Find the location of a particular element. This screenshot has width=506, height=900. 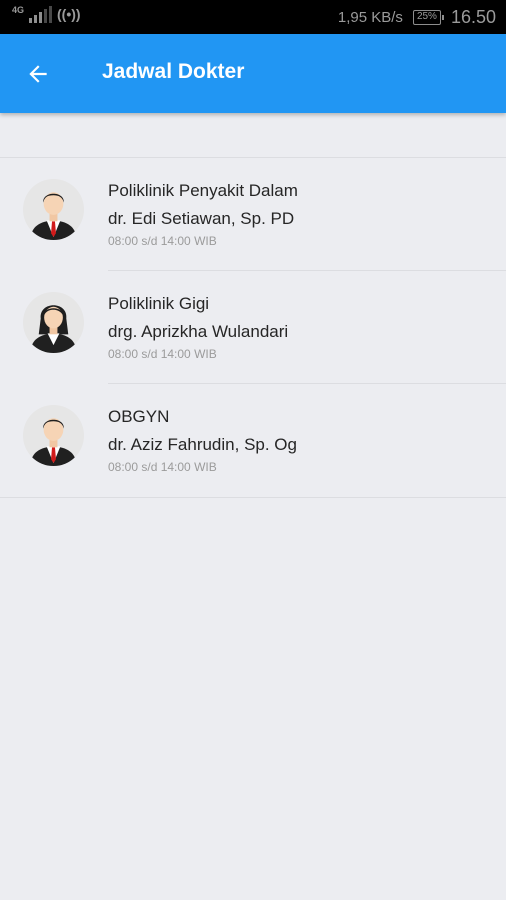

status-left-group: 4G ((•)) is located at coordinates (46, 14).